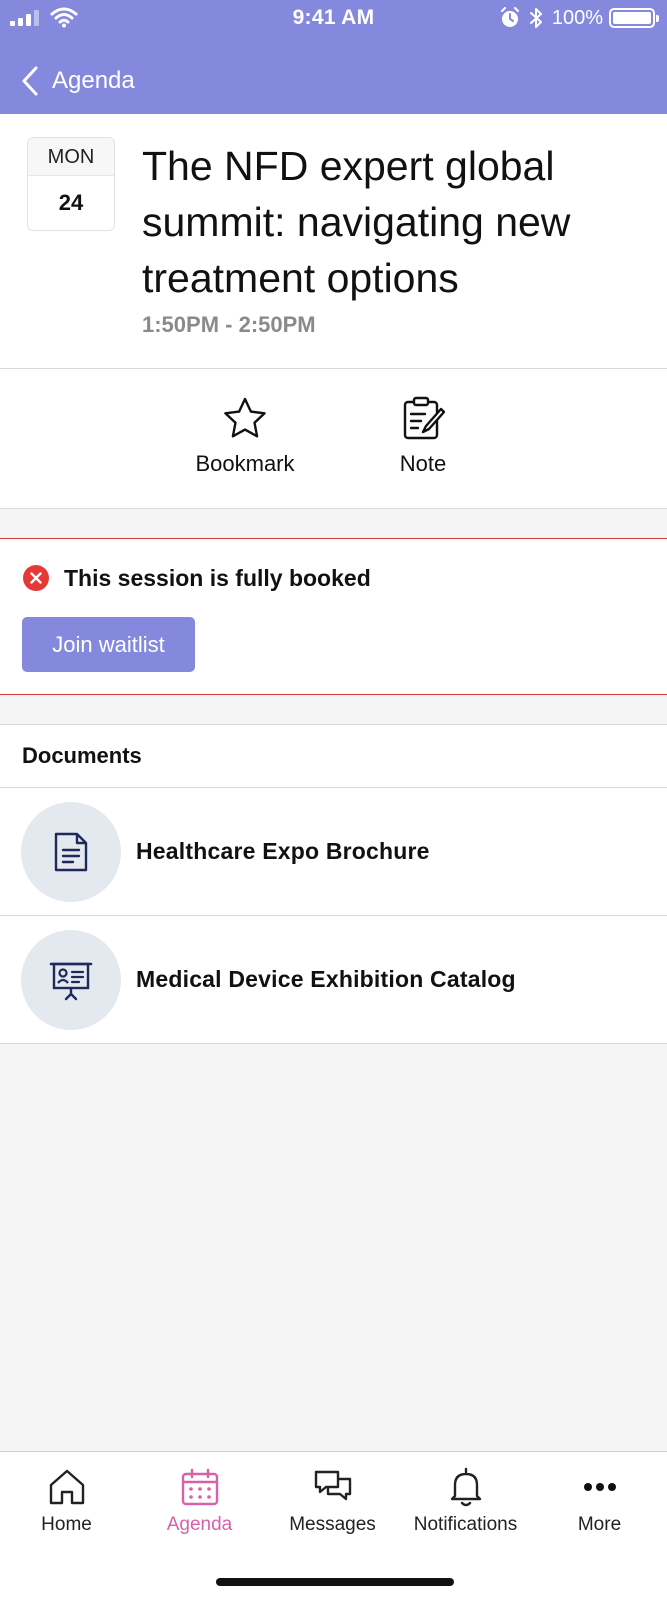  Describe the element at coordinates (333, 81) in the screenshot. I see `nav-bar: Agenda` at that location.